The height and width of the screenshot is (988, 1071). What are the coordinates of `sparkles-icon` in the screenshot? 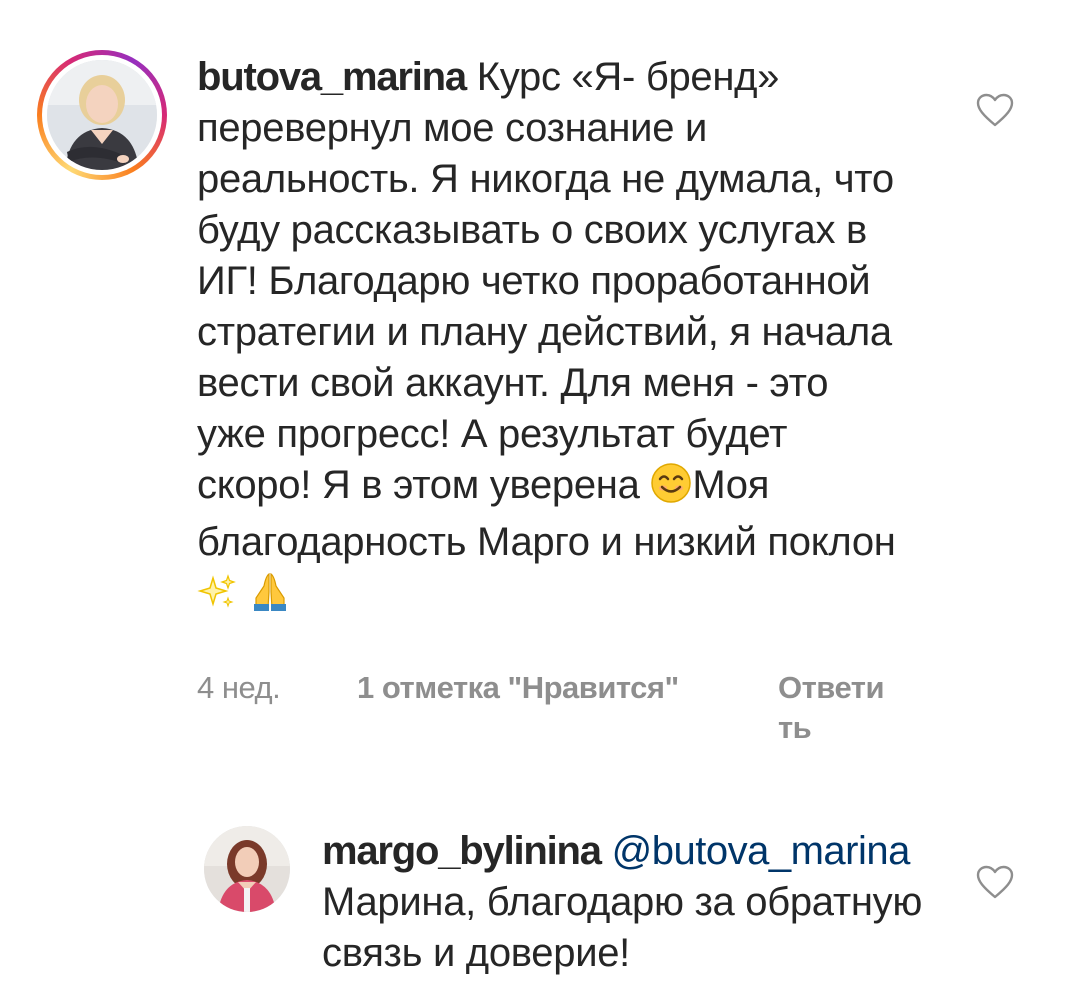 It's located at (217, 598).